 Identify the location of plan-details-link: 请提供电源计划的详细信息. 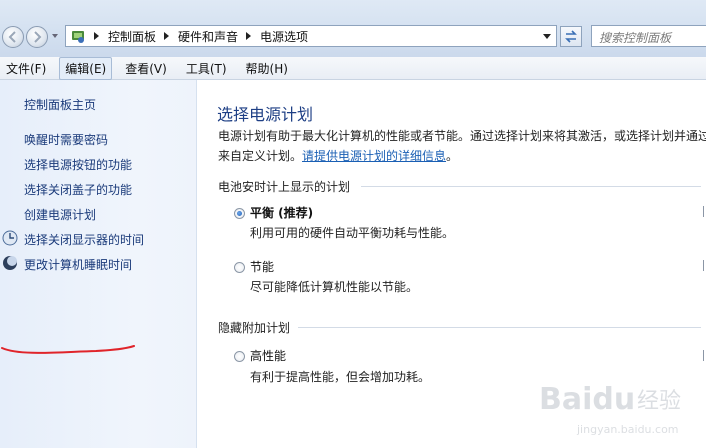
(374, 156).